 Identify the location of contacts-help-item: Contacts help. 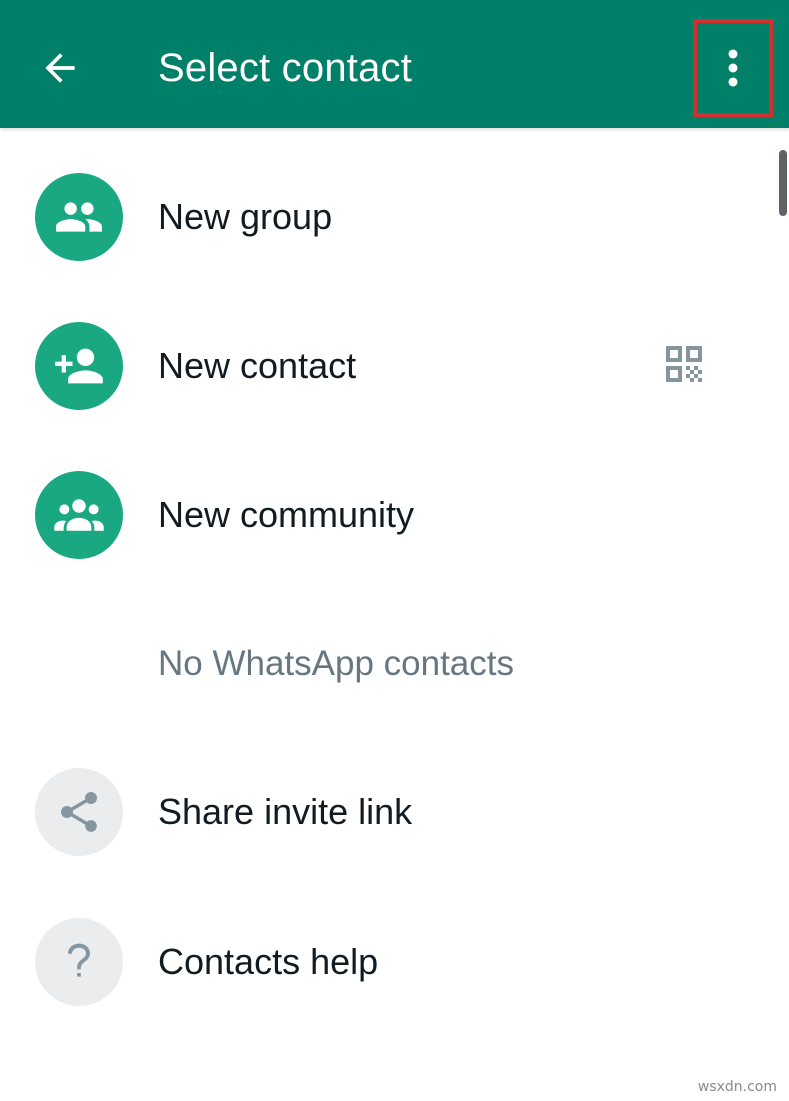
(380, 962).